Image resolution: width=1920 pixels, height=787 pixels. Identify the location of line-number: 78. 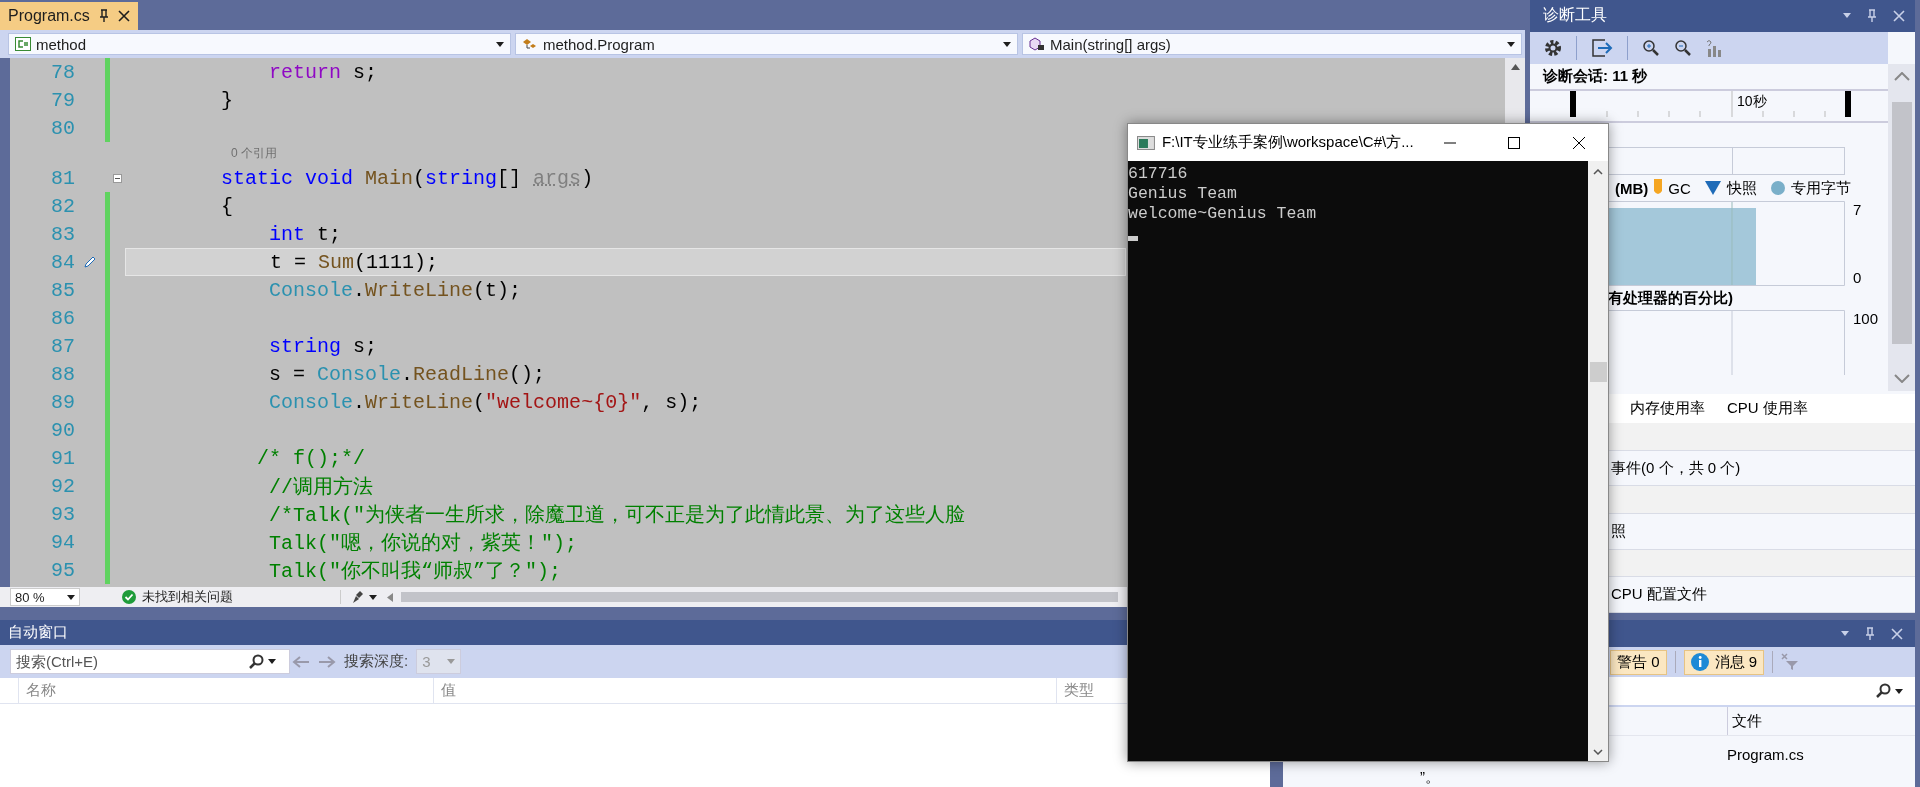
(62, 72).